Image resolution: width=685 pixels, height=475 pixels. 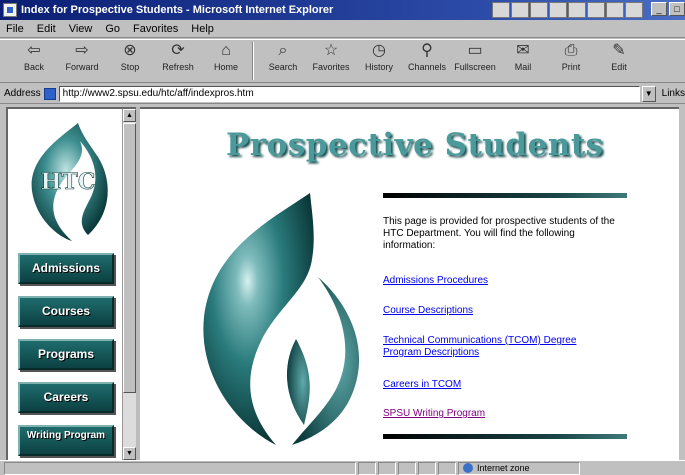 What do you see at coordinates (66, 268) in the screenshot?
I see `admissions-button: Admissions` at bounding box center [66, 268].